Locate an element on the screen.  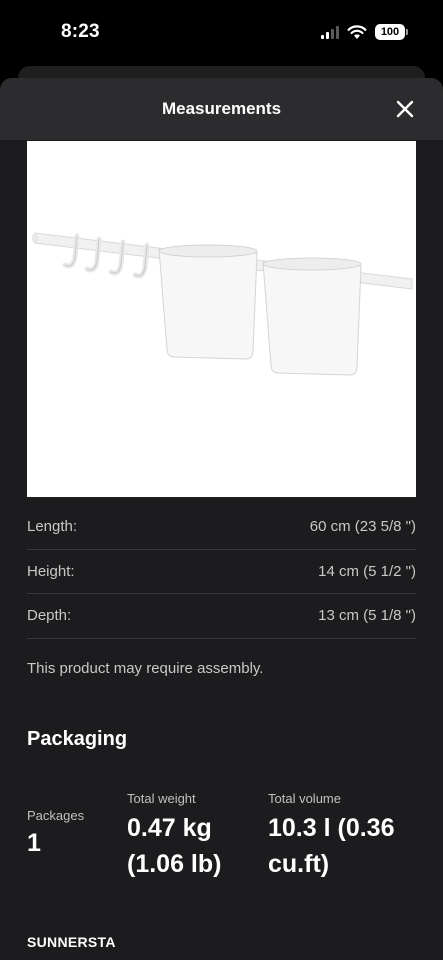
assembly-note: This product may require assembly. is located at coordinates (145, 668).